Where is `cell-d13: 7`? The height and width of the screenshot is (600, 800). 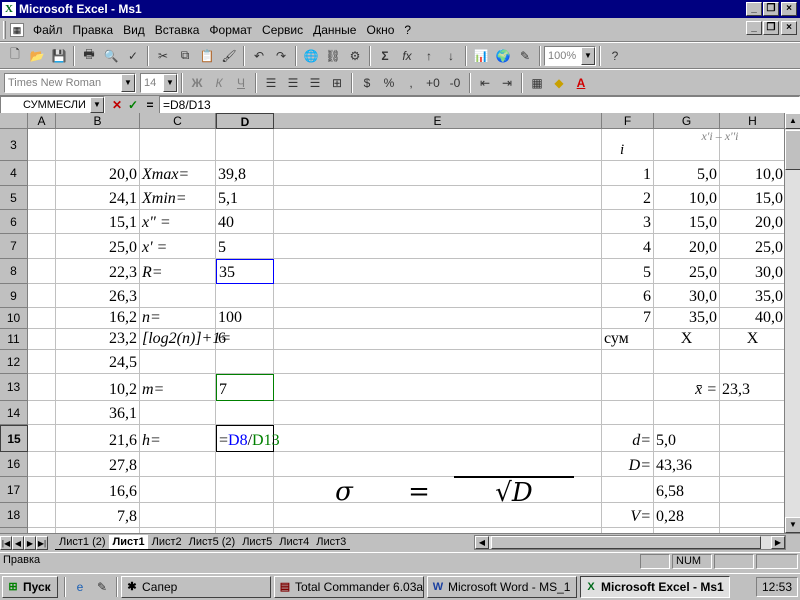 cell-d13: 7 is located at coordinates (245, 387).